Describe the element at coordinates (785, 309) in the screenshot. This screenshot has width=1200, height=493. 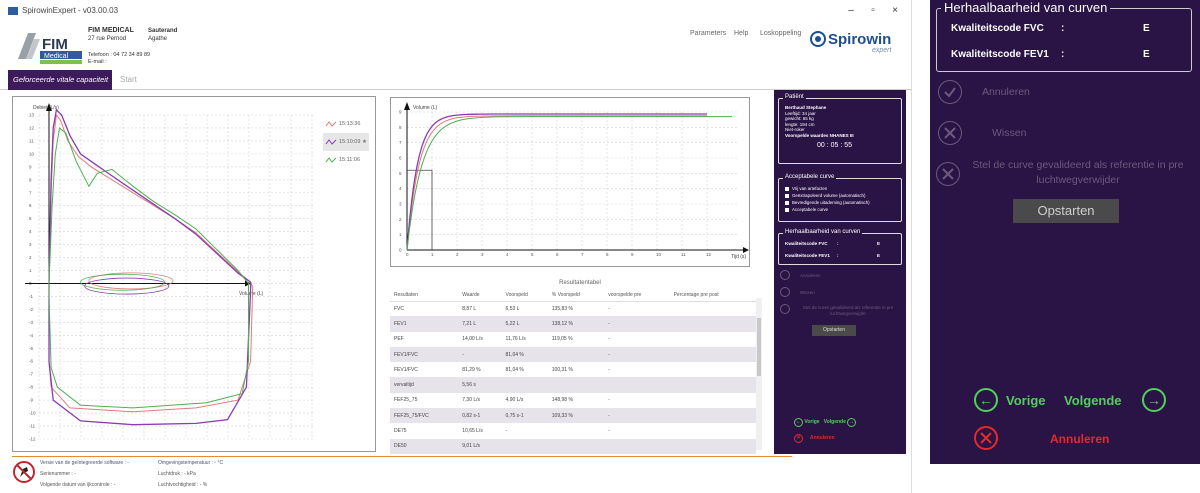
I see `reference-icon` at that location.